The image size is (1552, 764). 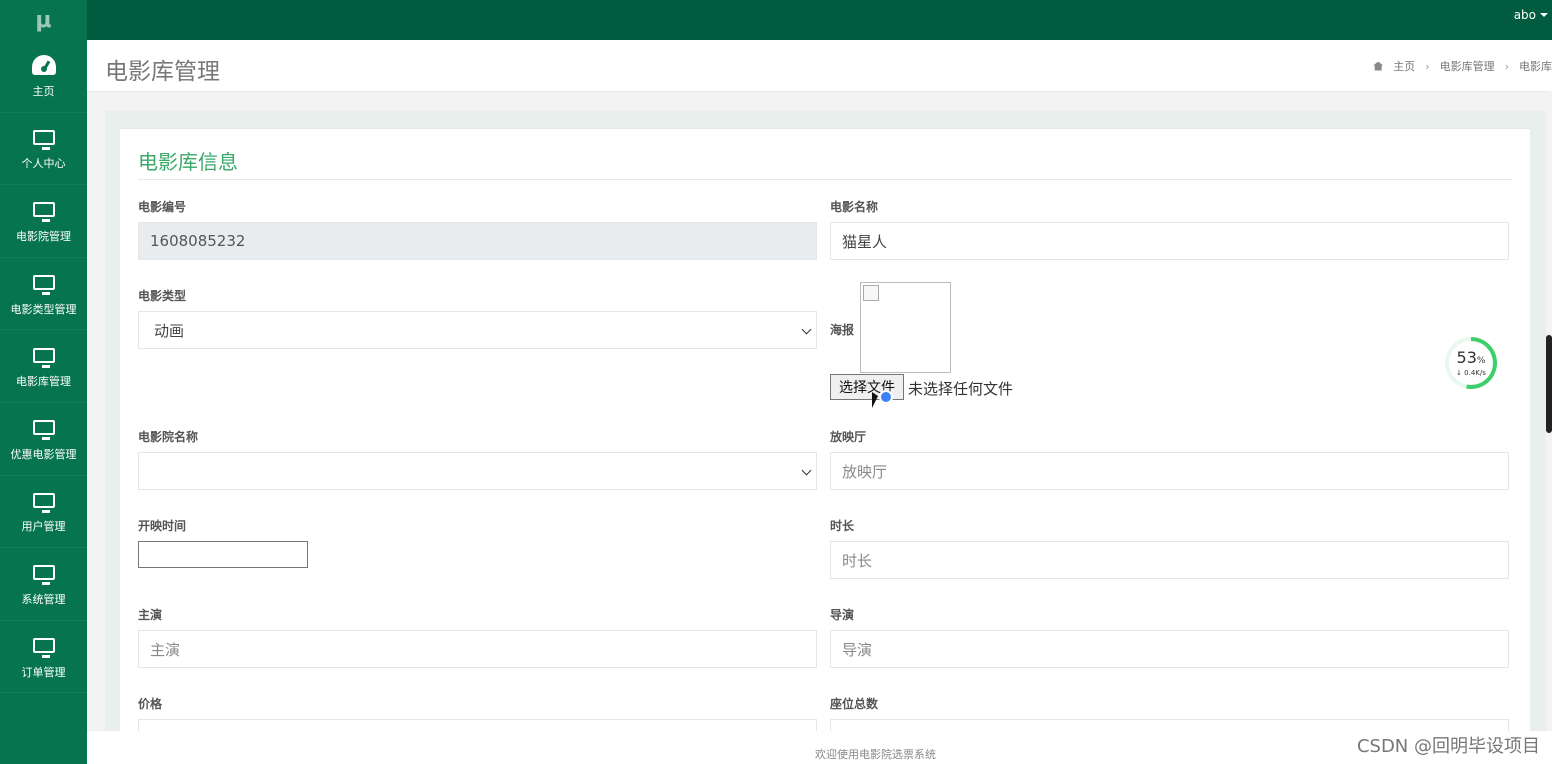 I want to click on speed-rate: ↓ 0.4K/s, so click(x=1471, y=372).